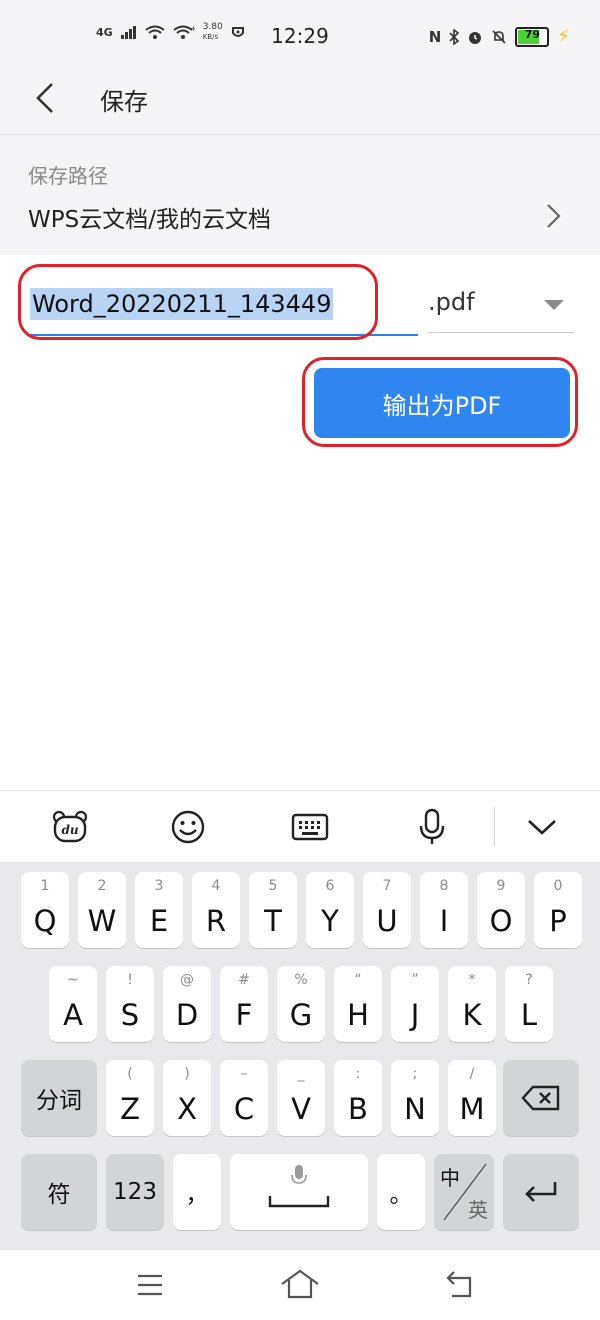 The width and height of the screenshot is (600, 1320). I want to click on key-f: # F, so click(244, 1004).